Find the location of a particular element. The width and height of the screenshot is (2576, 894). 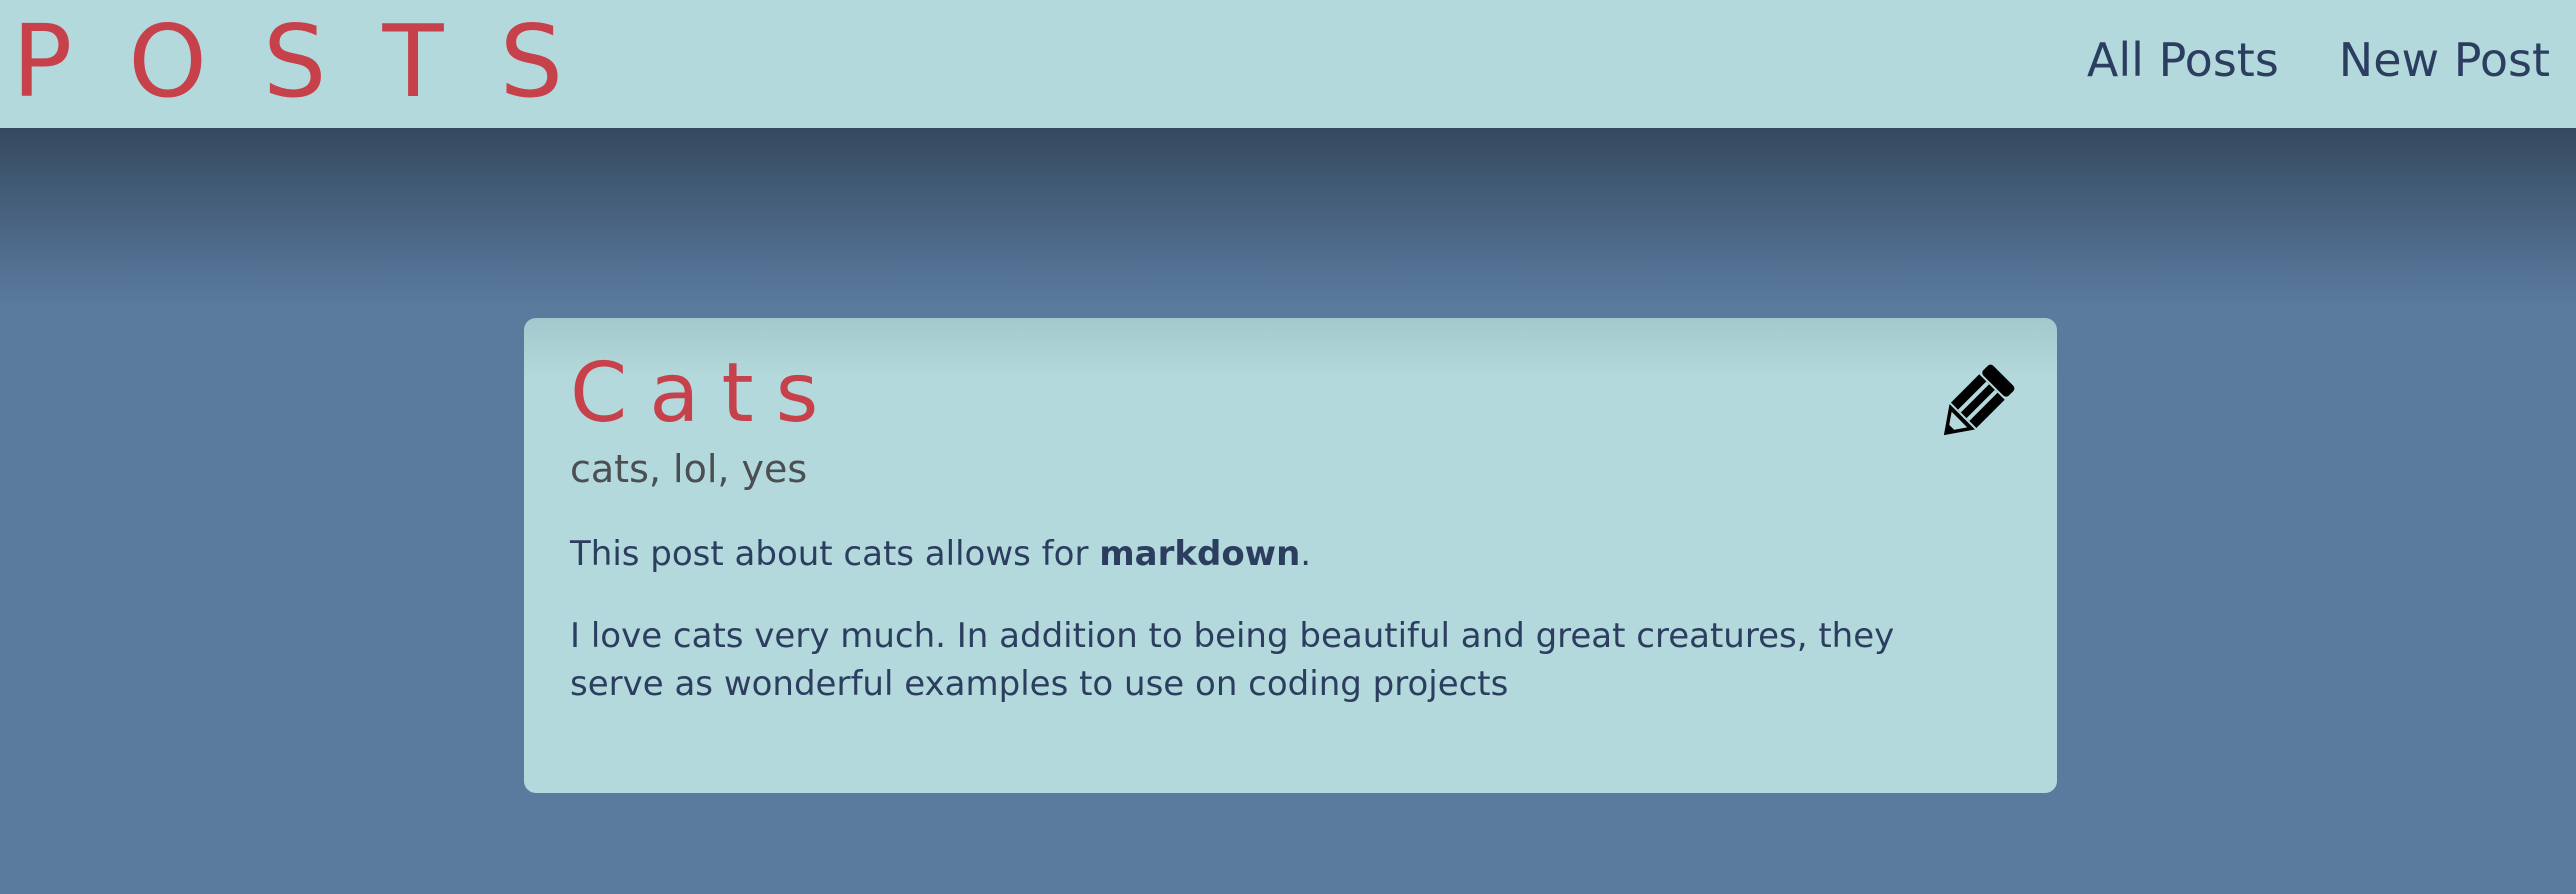

post-title: Cats is located at coordinates (705, 393).